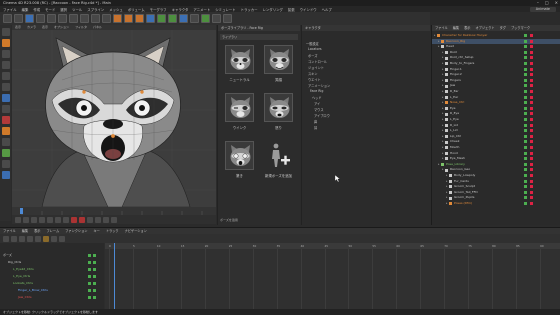 The width and height of the screenshot is (560, 315). Describe the element at coordinates (136, 231) in the screenshot. I see `tl-menu-item: ナビゲーション` at that location.